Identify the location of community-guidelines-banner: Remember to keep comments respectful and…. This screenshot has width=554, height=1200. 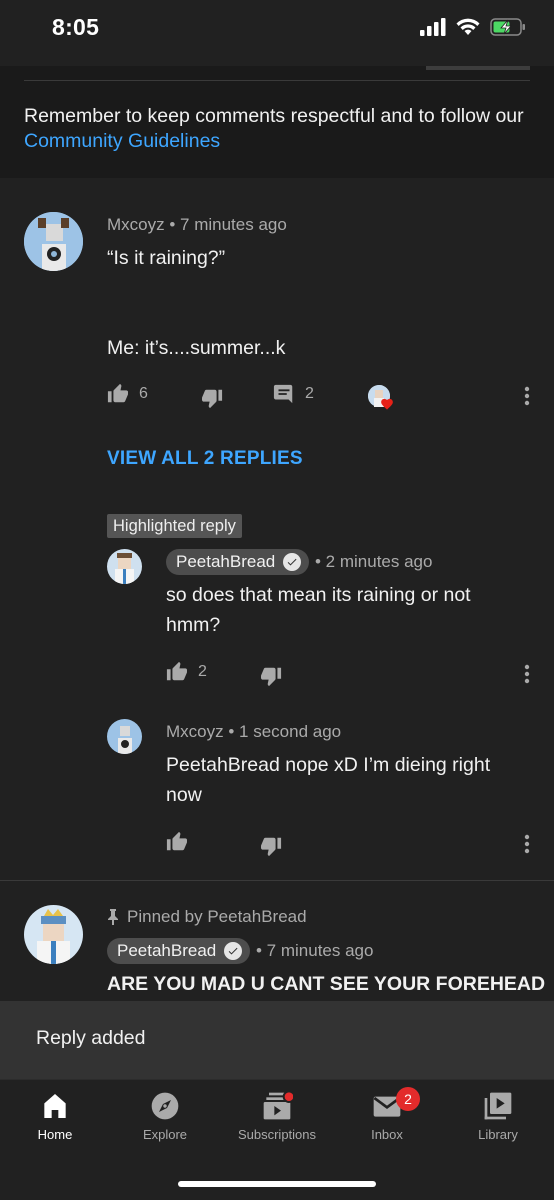
(277, 122).